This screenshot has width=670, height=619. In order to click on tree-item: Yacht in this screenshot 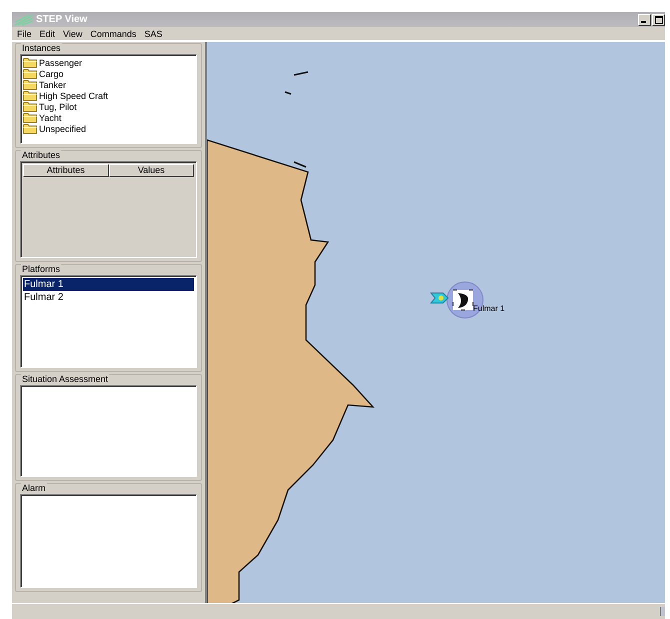, I will do `click(108, 117)`.